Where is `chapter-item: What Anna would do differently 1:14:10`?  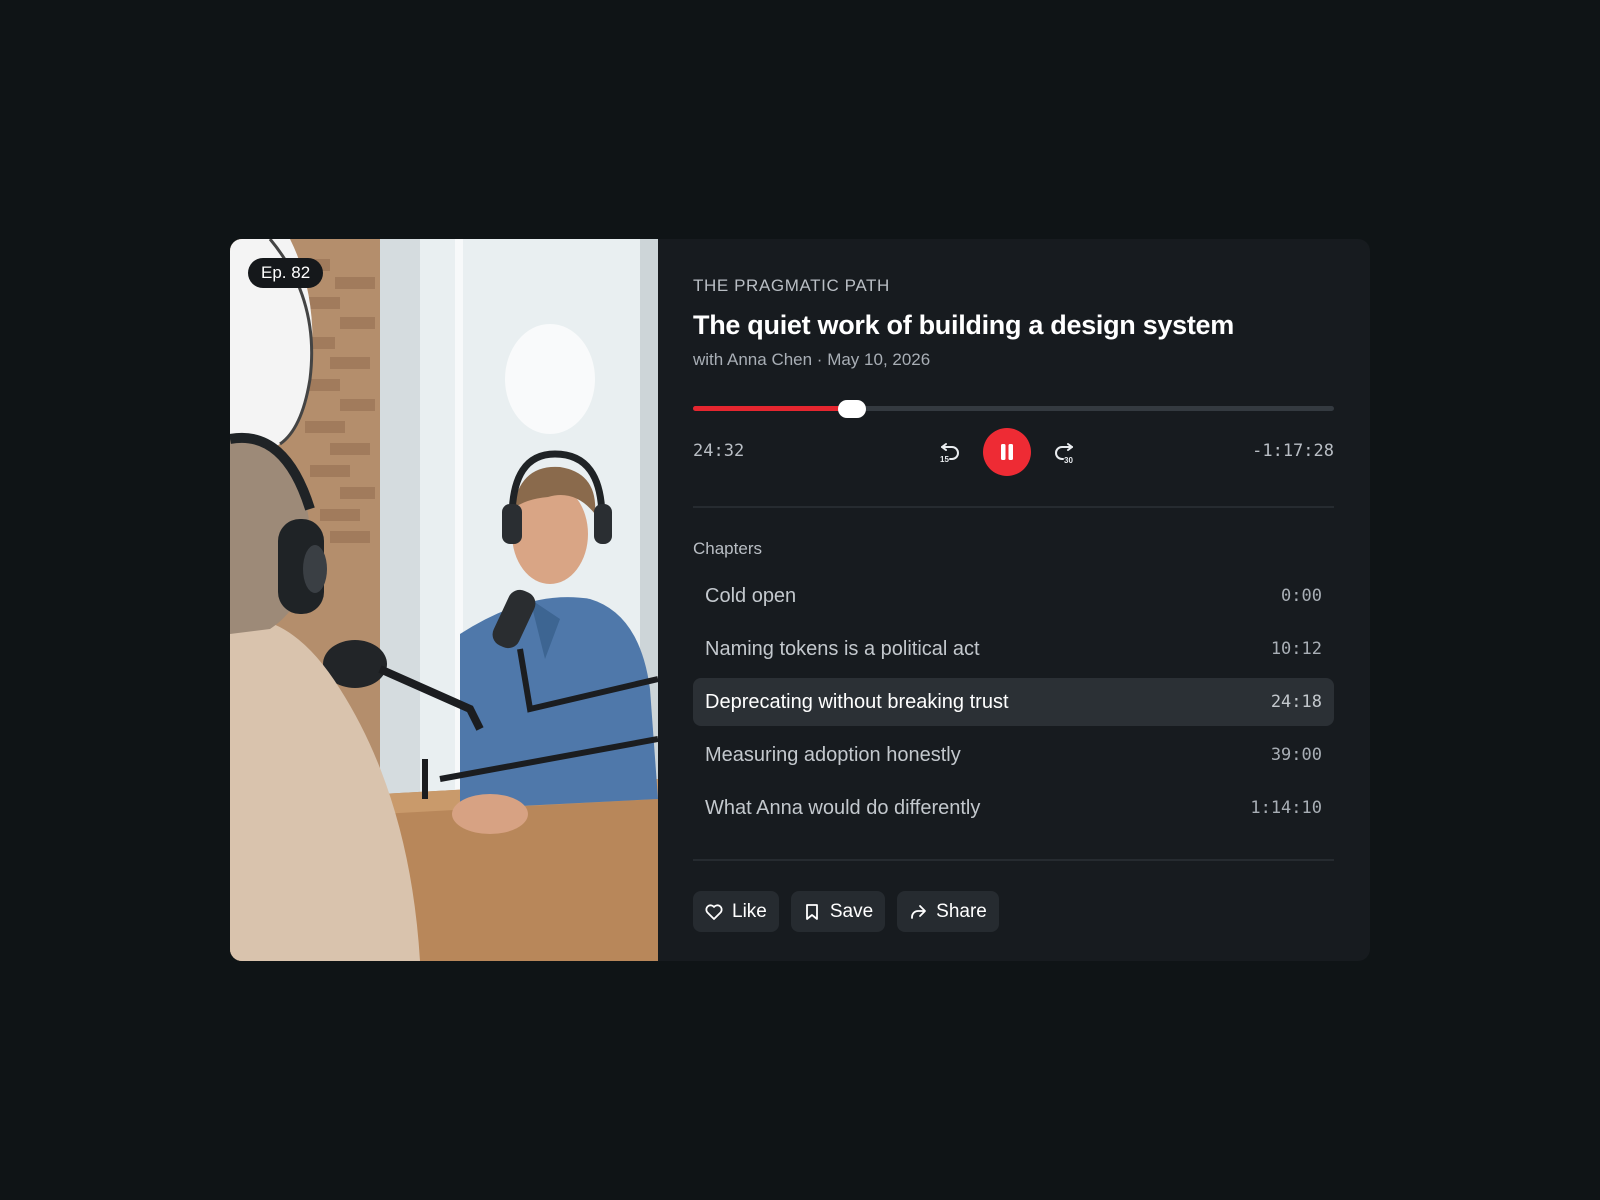
chapter-item: What Anna would do differently 1:14:10 is located at coordinates (1013, 808).